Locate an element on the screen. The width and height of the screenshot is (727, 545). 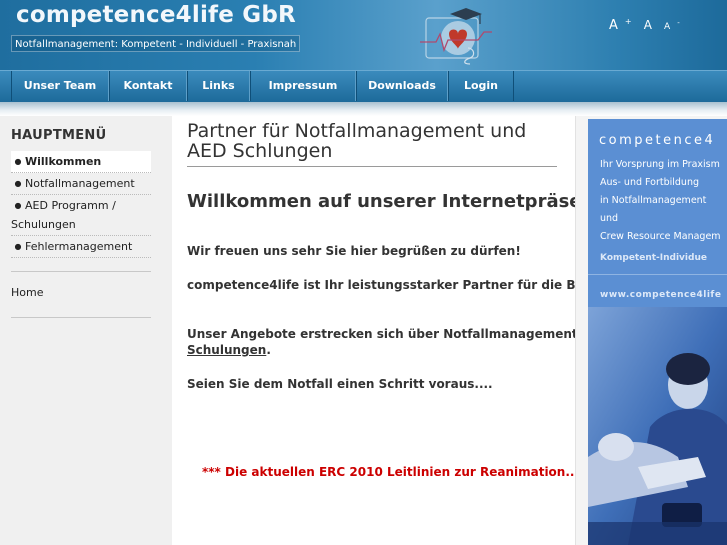
nav-item-login: Login is located at coordinates (481, 86).